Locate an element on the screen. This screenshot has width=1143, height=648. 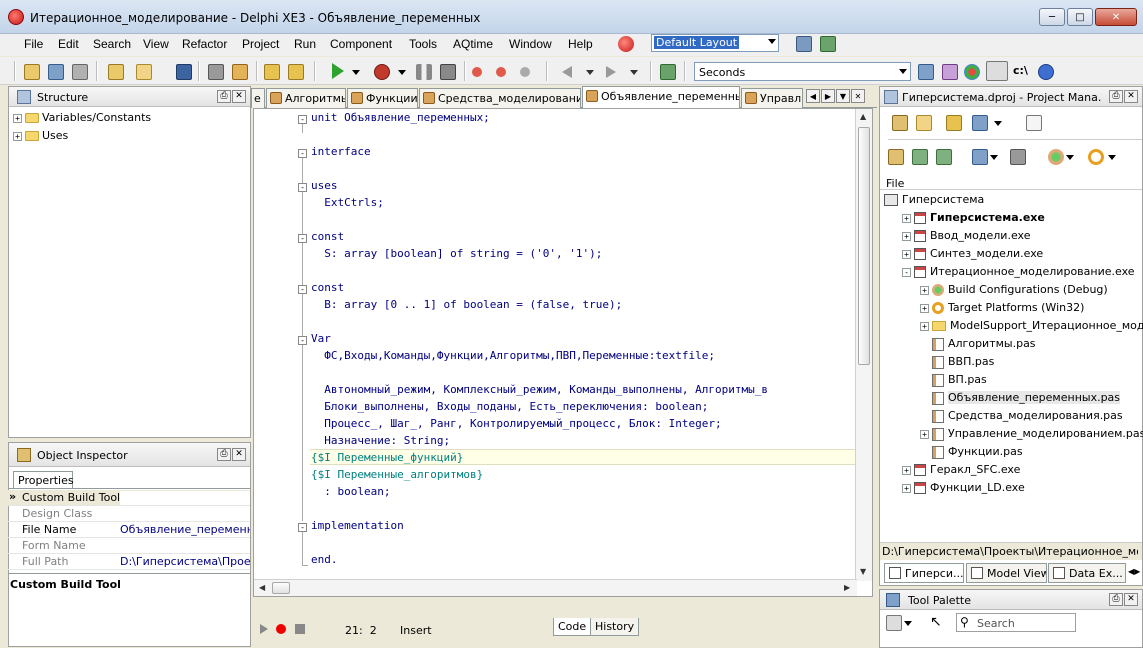
project-tree-item: Объявление_переменных.pas is located at coordinates (1020, 398).